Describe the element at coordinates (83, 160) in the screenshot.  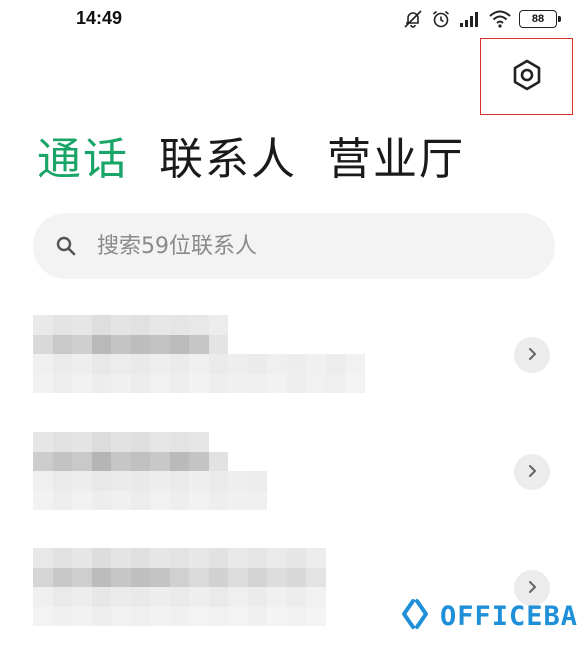
I see `tab-calls: 通话` at that location.